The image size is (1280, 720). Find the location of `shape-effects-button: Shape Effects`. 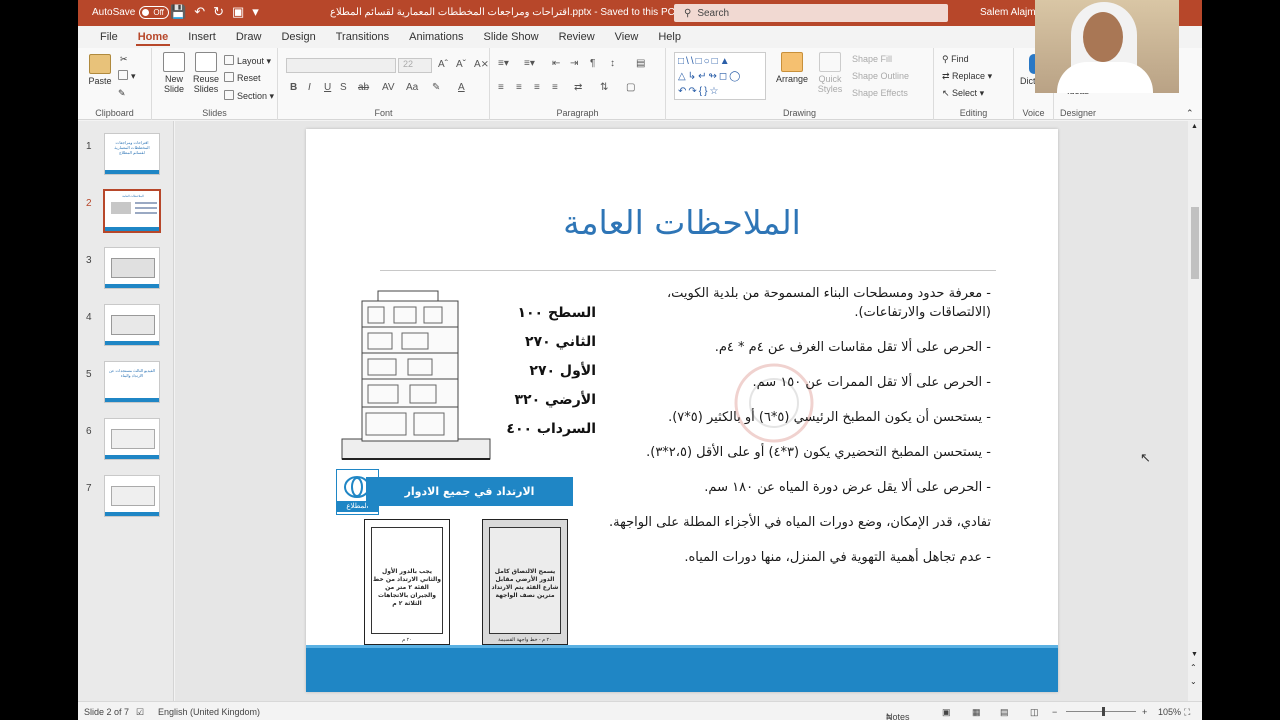

shape-effects-button: Shape Effects is located at coordinates (880, 93).